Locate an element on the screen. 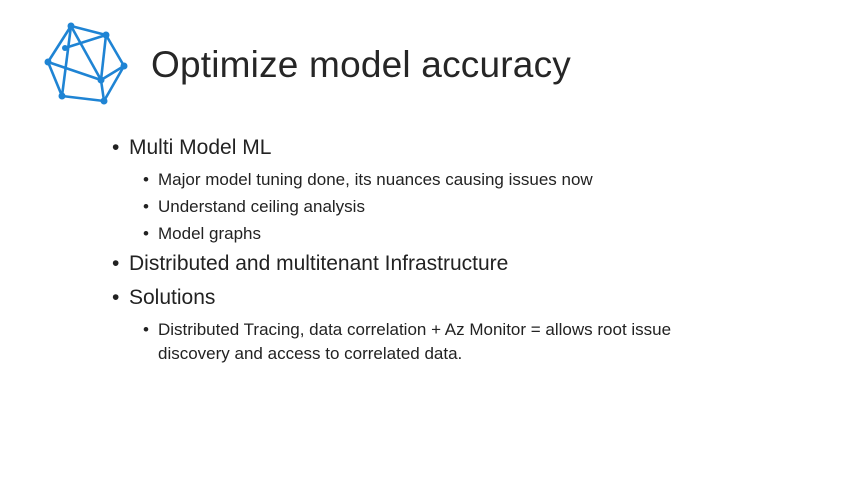 The image size is (853, 480). polygon-network-icon is located at coordinates (86, 63).